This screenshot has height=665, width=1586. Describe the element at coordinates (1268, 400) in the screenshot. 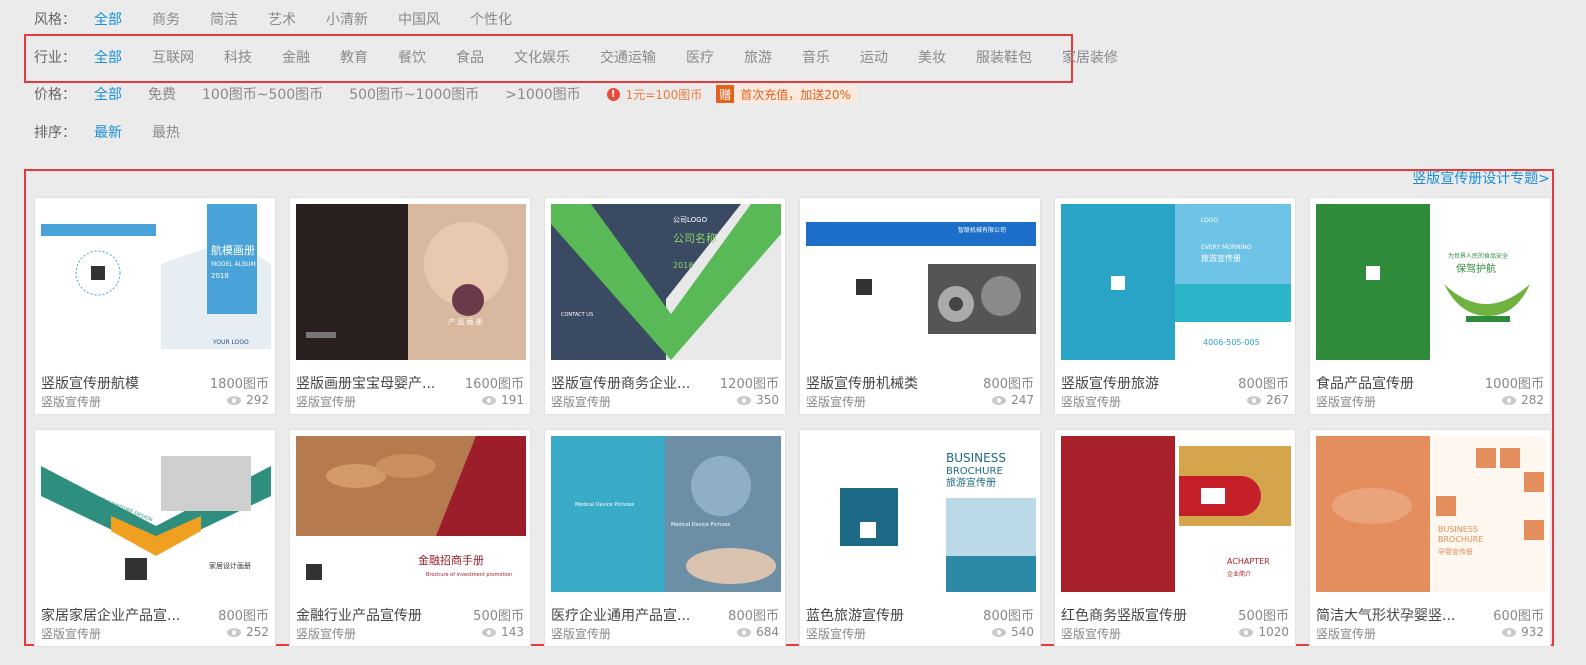

I see `card-views: 267` at that location.